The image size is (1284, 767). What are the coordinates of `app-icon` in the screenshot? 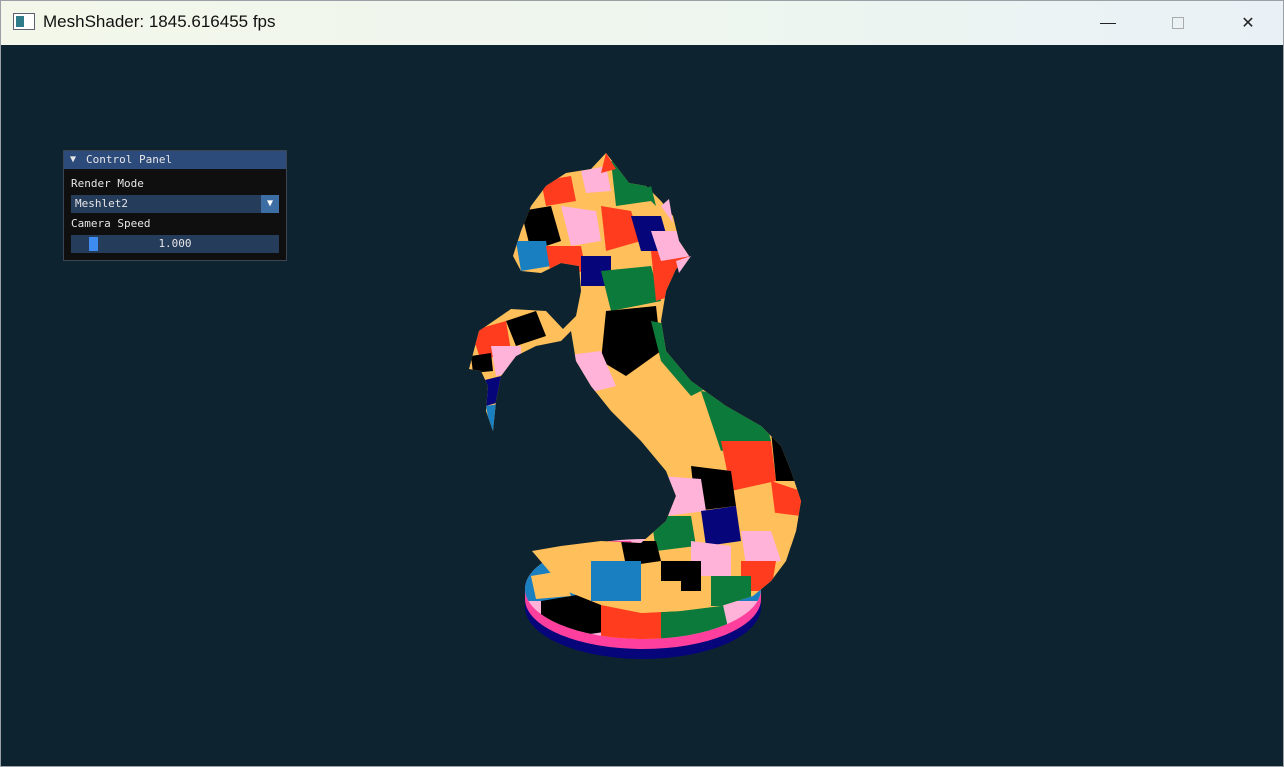 It's located at (24, 21).